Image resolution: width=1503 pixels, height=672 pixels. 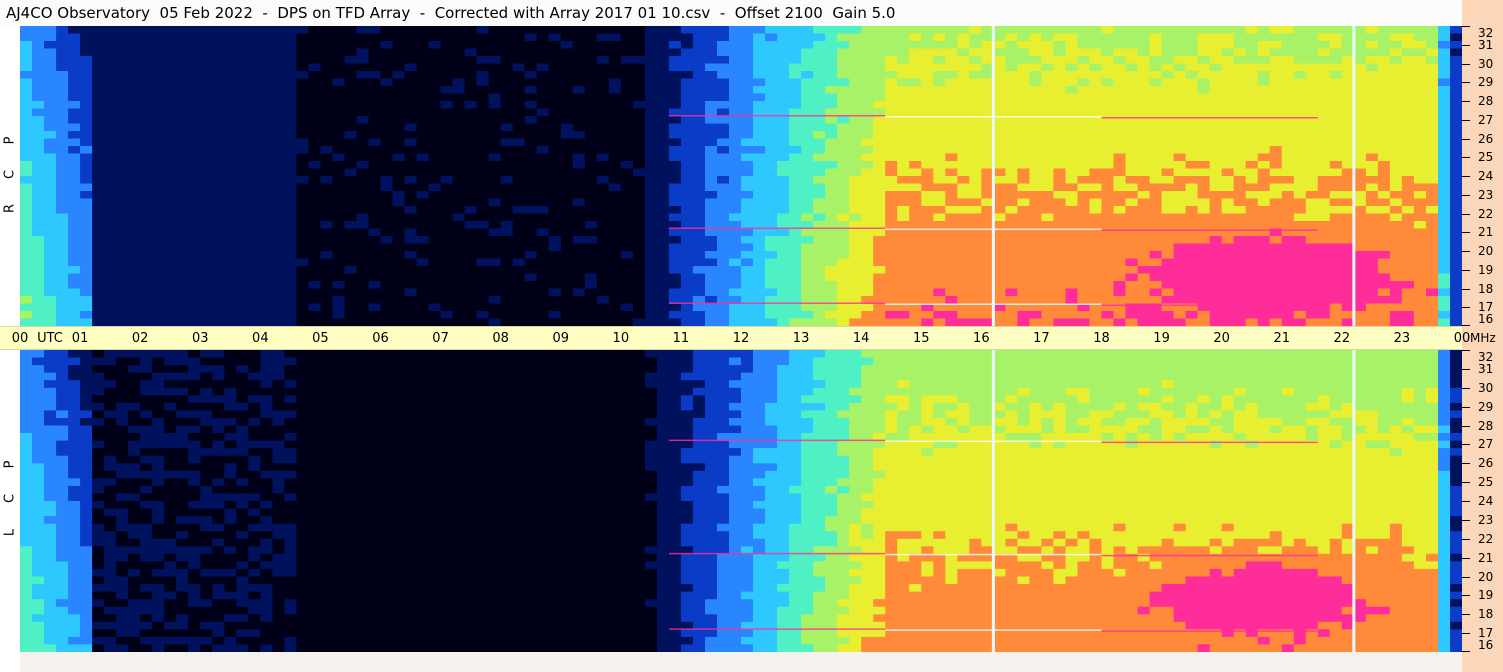 I want to click on utc-tick-label: 19, so click(x=1161, y=338).